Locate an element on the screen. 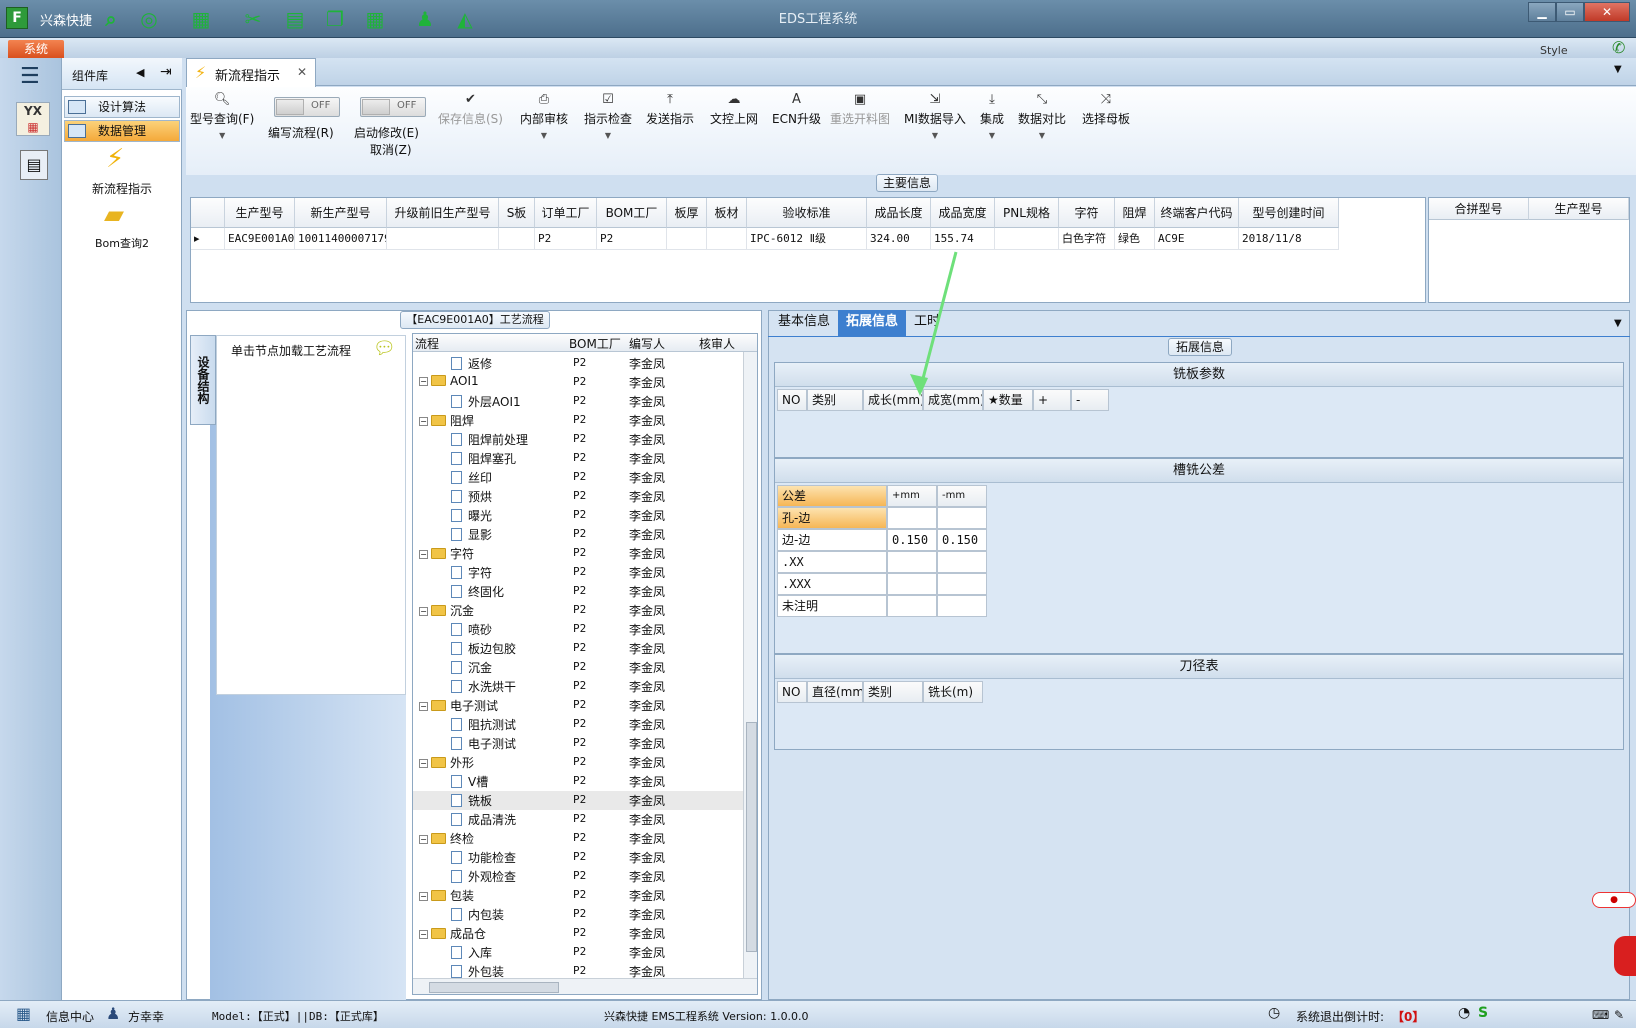 This screenshot has height=1028, width=1636. column-header: 订单工厂 is located at coordinates (566, 213).